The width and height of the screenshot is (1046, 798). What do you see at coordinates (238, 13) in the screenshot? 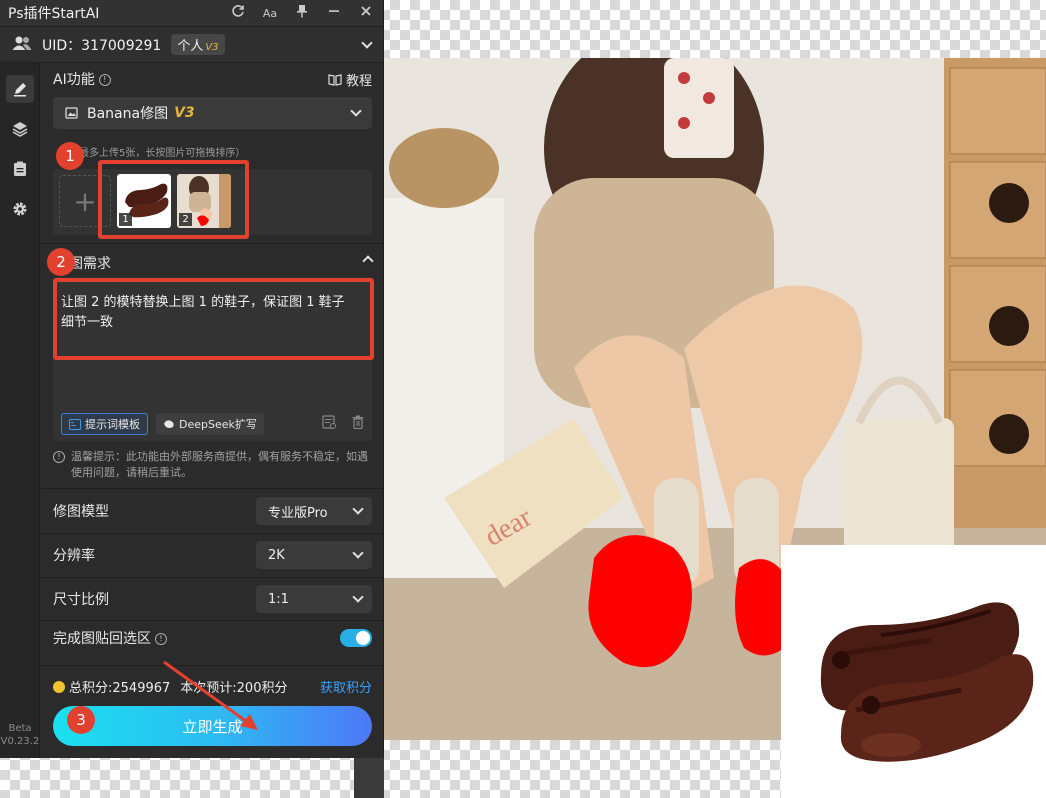
I see `refresh-icon` at bounding box center [238, 13].